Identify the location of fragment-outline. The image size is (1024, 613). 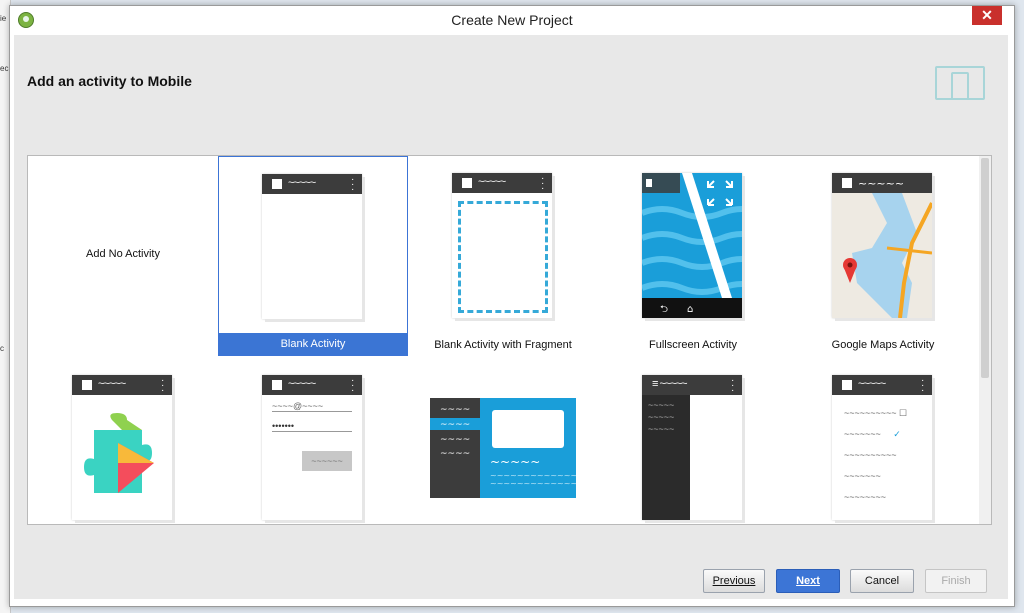
(503, 257).